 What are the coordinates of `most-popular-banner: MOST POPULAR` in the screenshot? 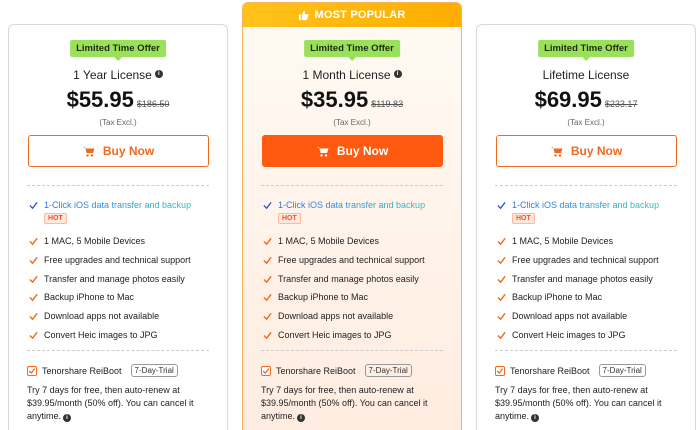 It's located at (352, 15).